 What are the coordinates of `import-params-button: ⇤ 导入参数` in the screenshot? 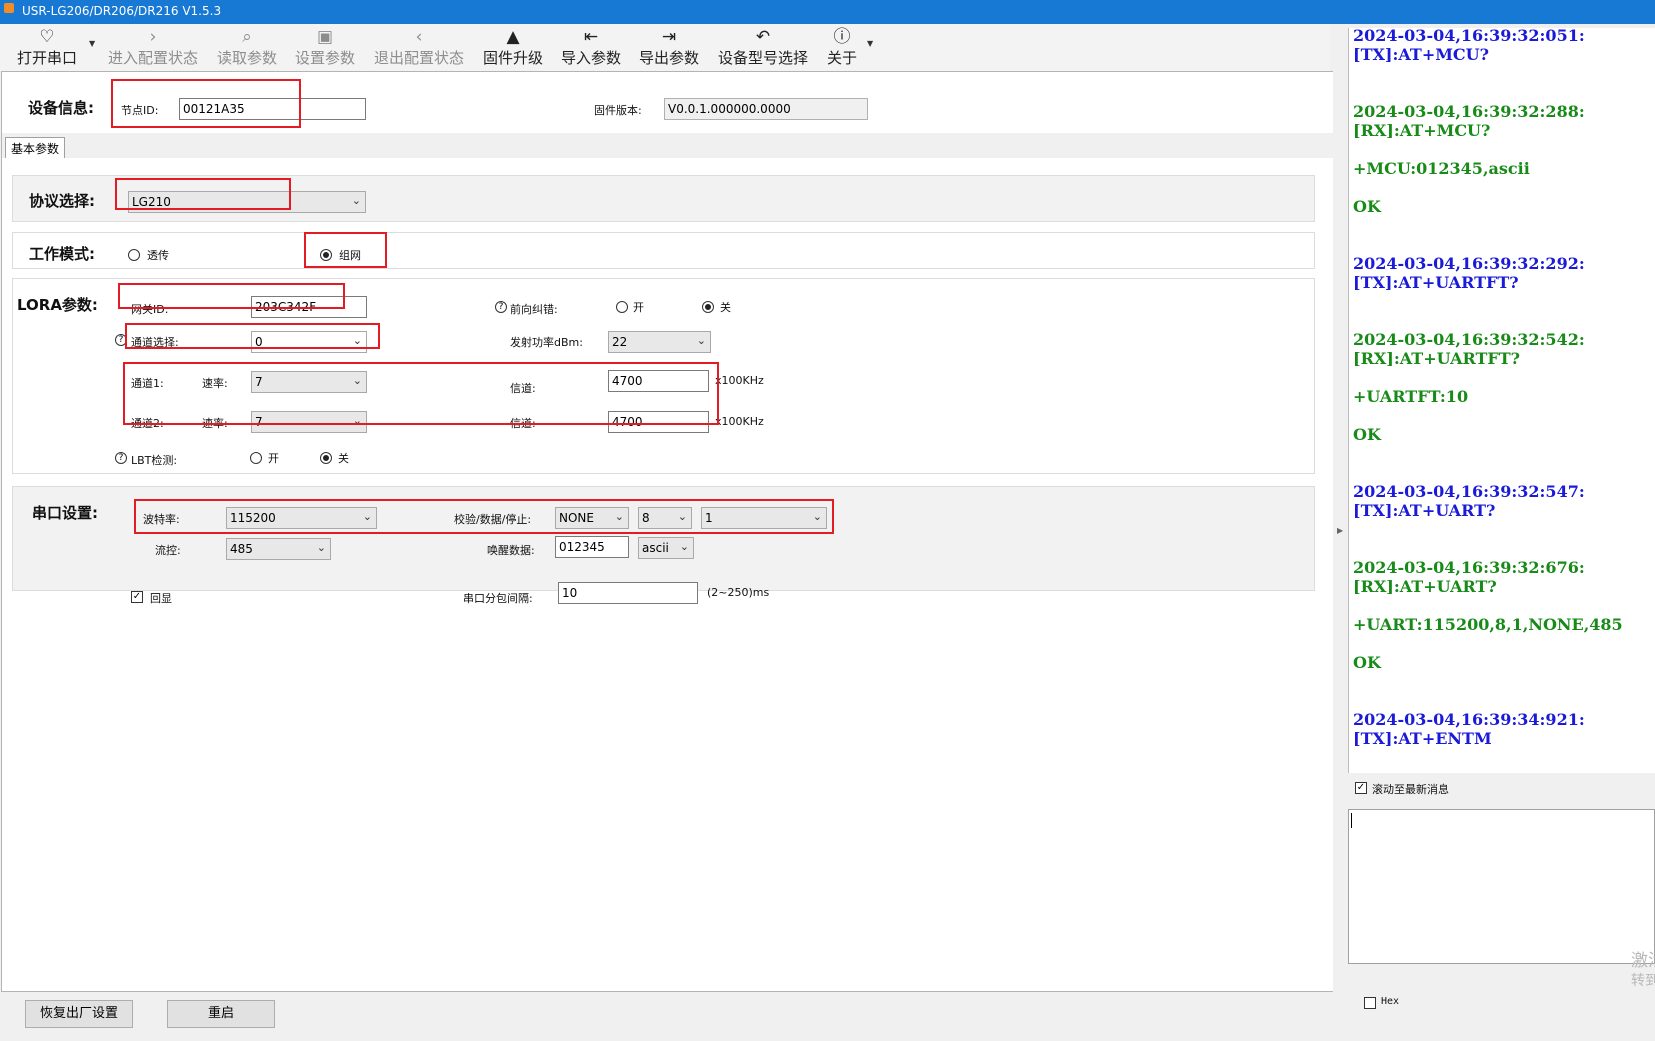 It's located at (591, 47).